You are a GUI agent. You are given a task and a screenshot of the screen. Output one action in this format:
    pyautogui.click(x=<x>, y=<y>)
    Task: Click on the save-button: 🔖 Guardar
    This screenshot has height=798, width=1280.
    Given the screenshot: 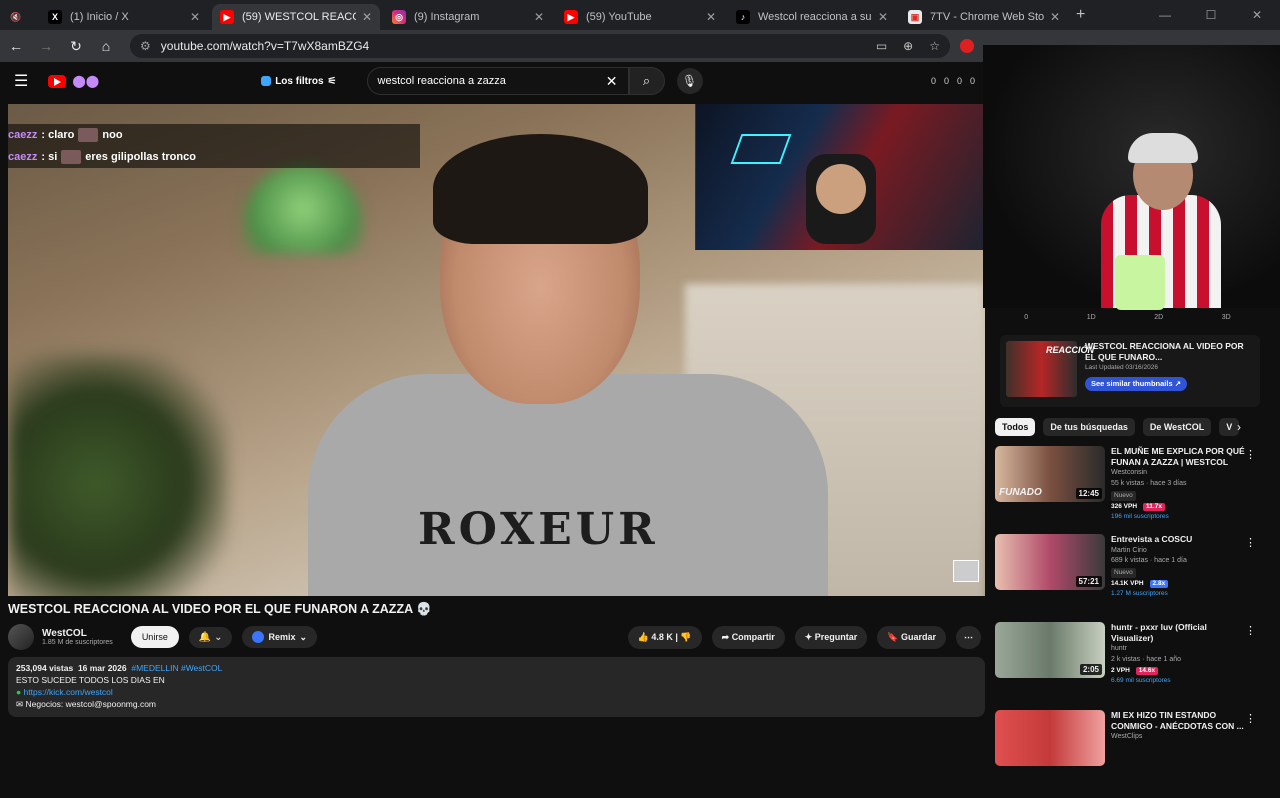 What is the action you would take?
    pyautogui.click(x=911, y=637)
    